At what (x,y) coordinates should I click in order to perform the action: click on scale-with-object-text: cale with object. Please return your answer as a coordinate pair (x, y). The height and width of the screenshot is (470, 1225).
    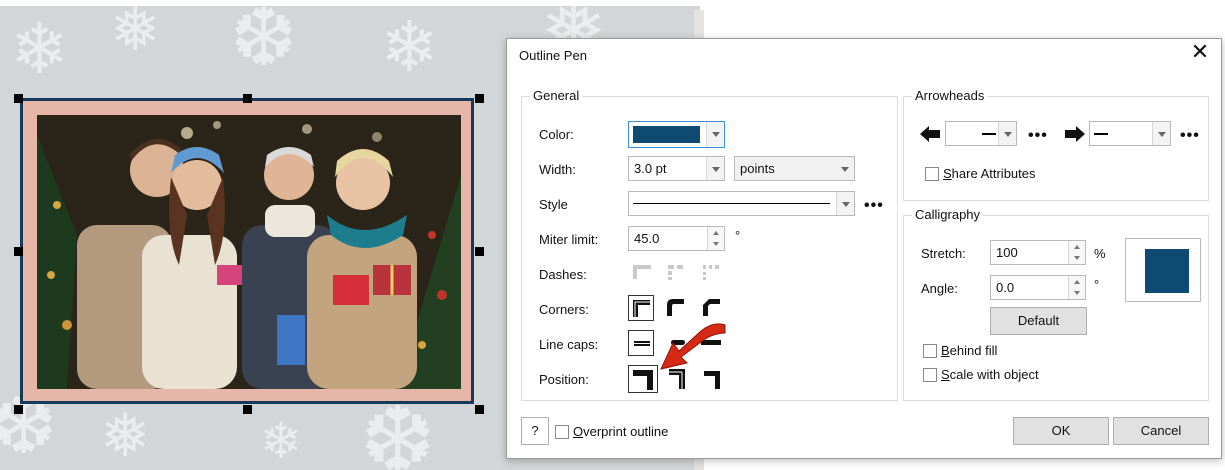
    Looking at the image, I should click on (994, 374).